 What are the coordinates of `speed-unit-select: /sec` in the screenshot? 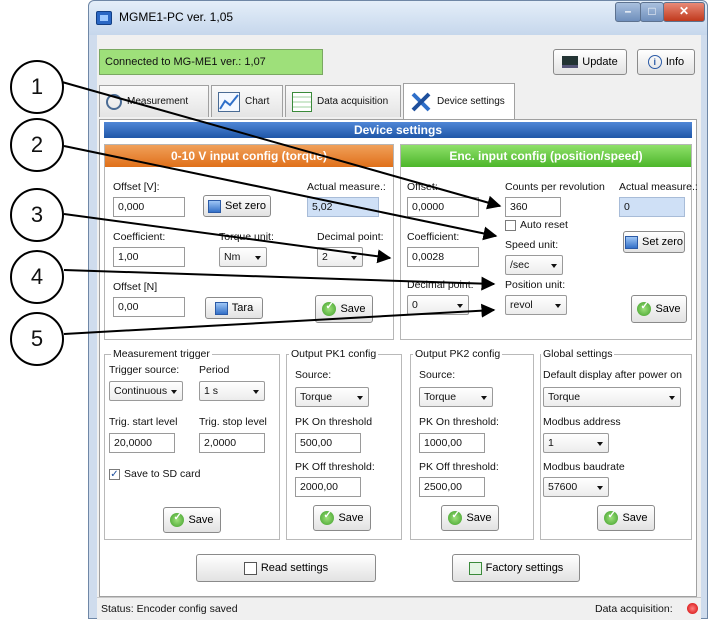 It's located at (534, 265).